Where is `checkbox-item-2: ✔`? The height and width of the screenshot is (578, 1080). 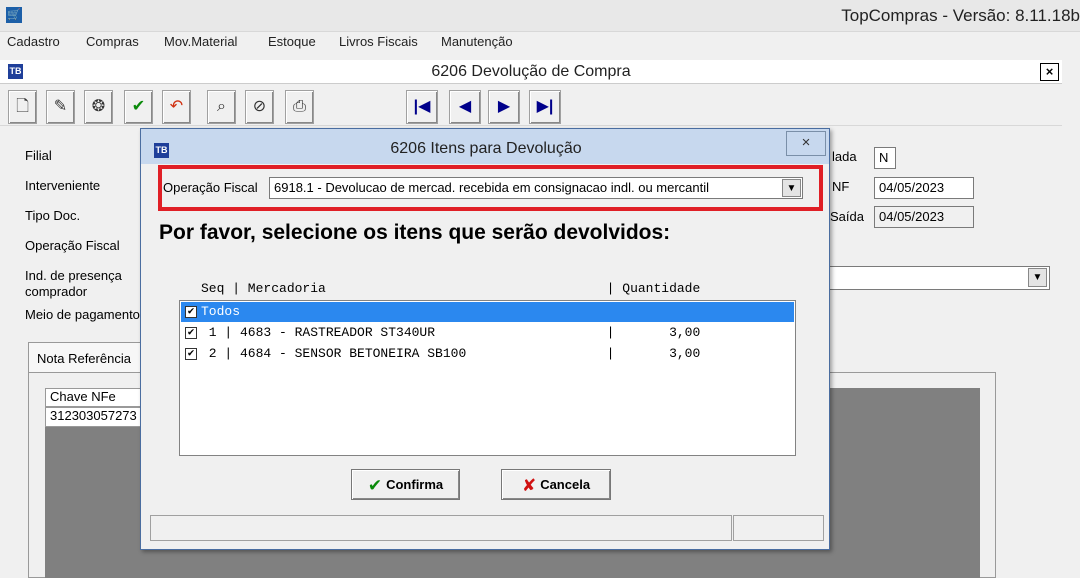
checkbox-item-2: ✔ is located at coordinates (191, 354).